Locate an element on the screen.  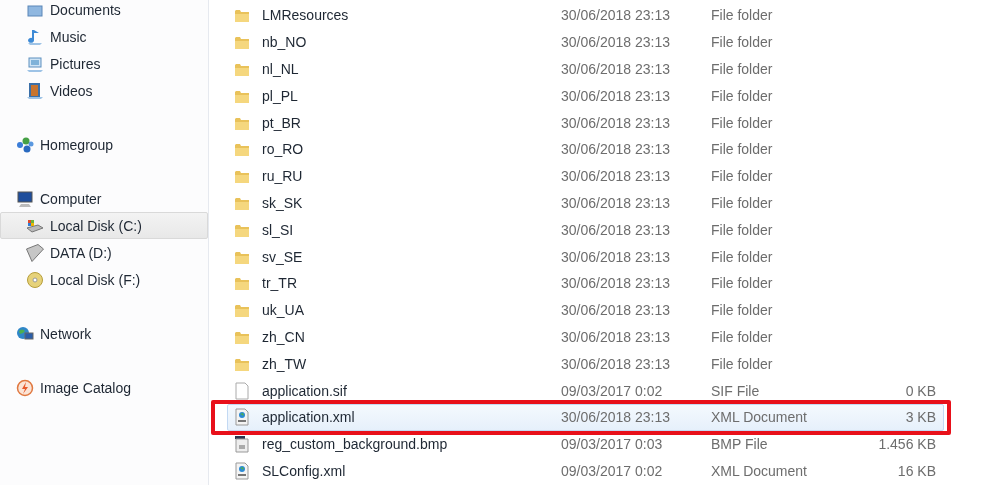
catalog-icon is located at coordinates (25, 387).